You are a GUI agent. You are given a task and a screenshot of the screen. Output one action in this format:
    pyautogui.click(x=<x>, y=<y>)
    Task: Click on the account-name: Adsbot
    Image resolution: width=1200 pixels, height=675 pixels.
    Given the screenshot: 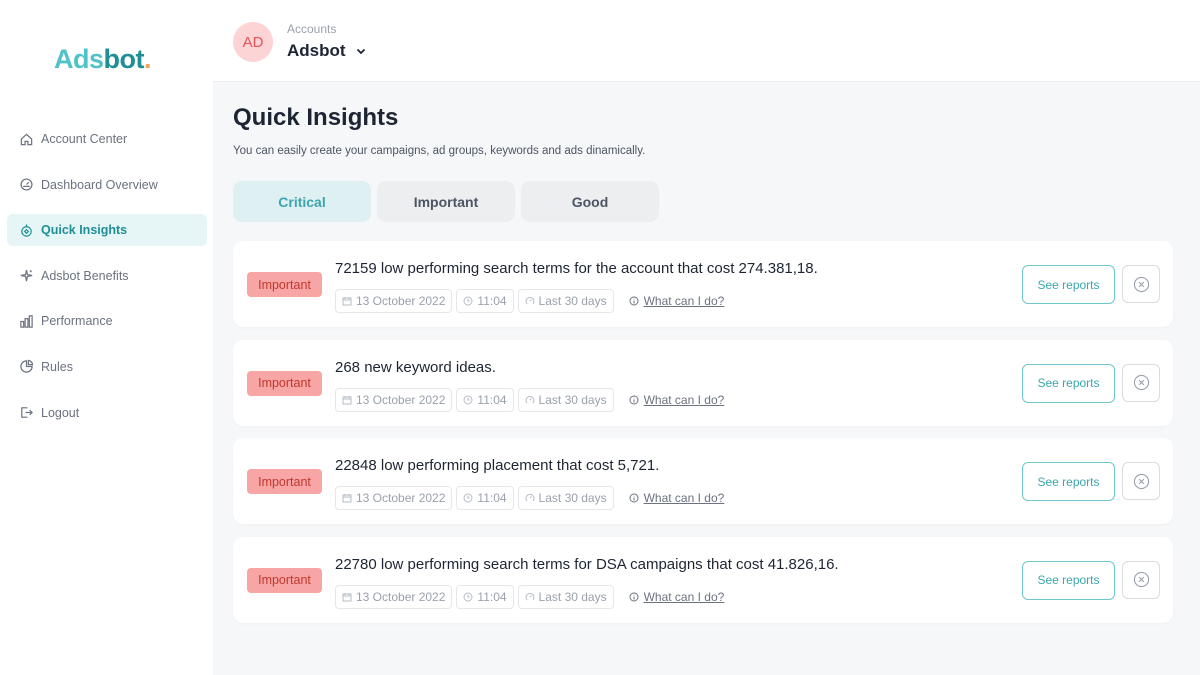 What is the action you would take?
    pyautogui.click(x=316, y=50)
    